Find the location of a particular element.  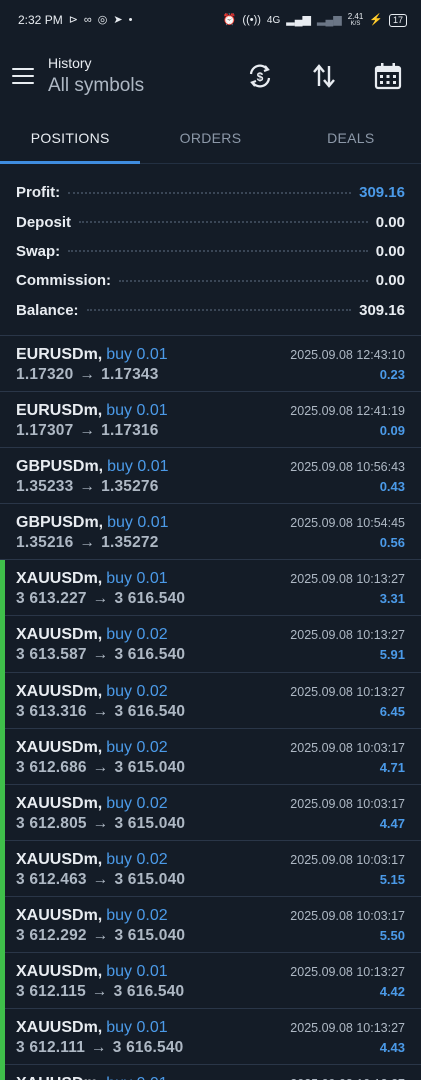

alarm-icon: ⏰ is located at coordinates (229, 19).